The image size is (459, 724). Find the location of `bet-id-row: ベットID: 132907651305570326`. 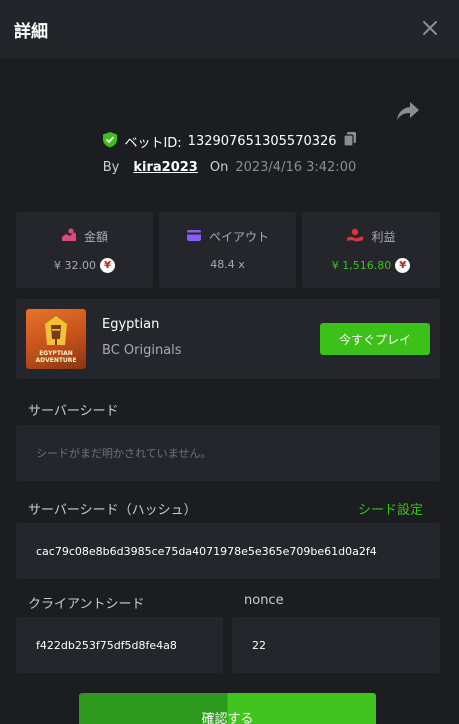

bet-id-row: ベットID: 132907651305570326 is located at coordinates (229, 141).